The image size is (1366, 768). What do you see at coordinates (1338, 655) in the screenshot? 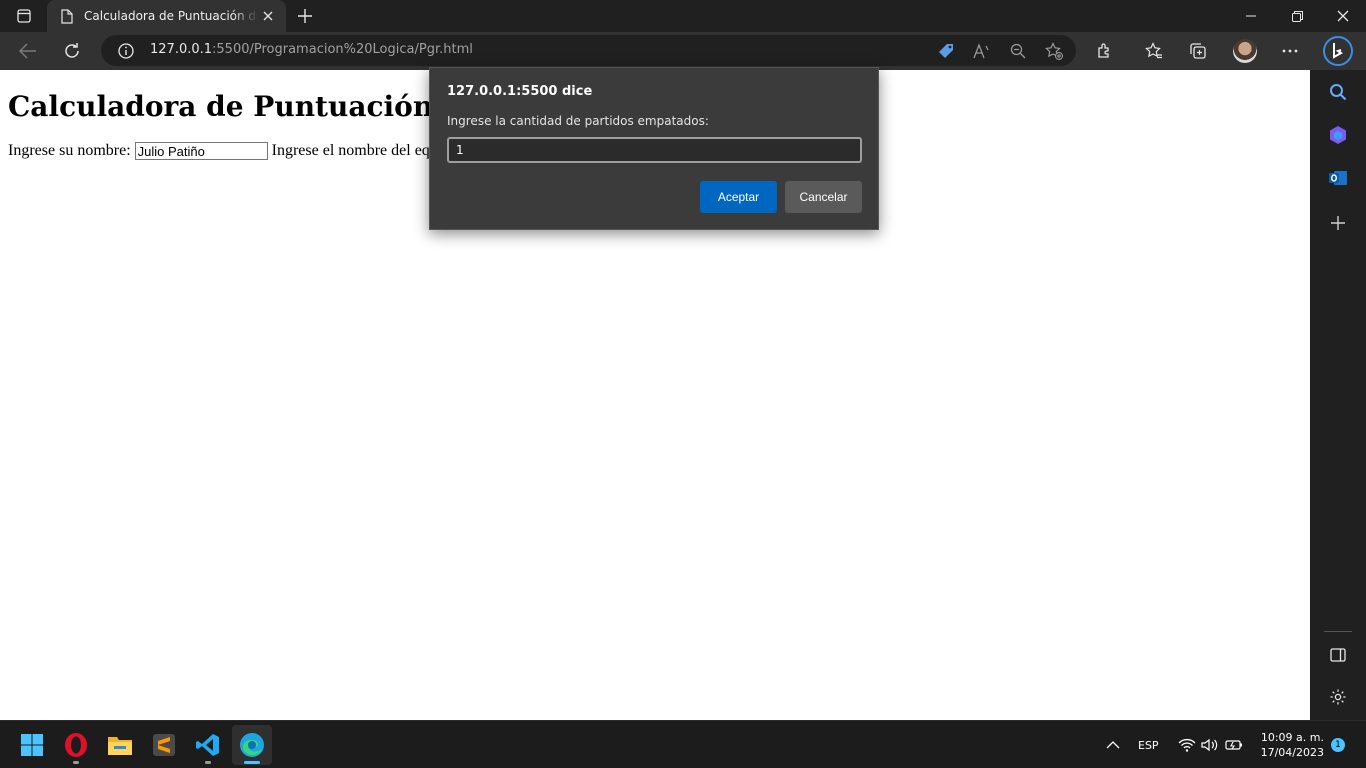
I see `hide-sidebar-icon` at bounding box center [1338, 655].